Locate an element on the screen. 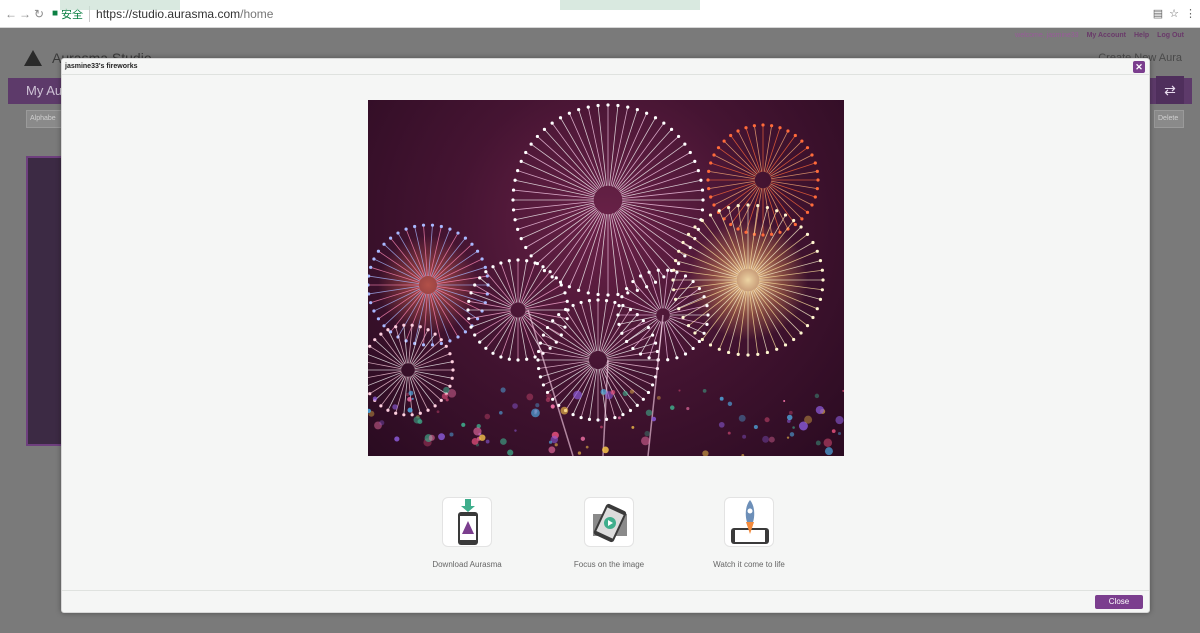 The height and width of the screenshot is (633, 1200). lock-icon: ■ is located at coordinates (55, 13).